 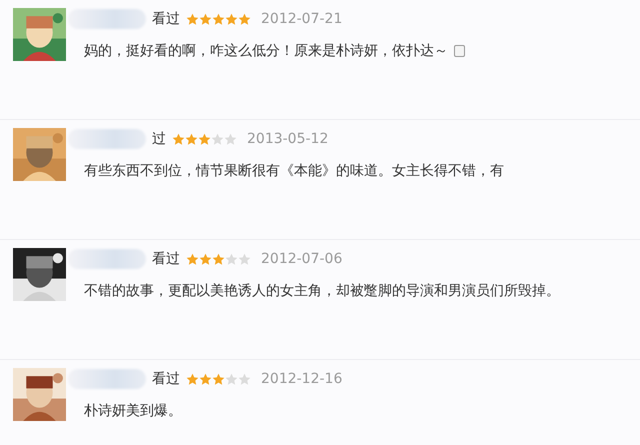 What do you see at coordinates (322, 291) in the screenshot?
I see `review-text: 不错的故事，更配以美艳诱人的女主角，却被蹩脚的导演和男演员们所毁掉。` at bounding box center [322, 291].